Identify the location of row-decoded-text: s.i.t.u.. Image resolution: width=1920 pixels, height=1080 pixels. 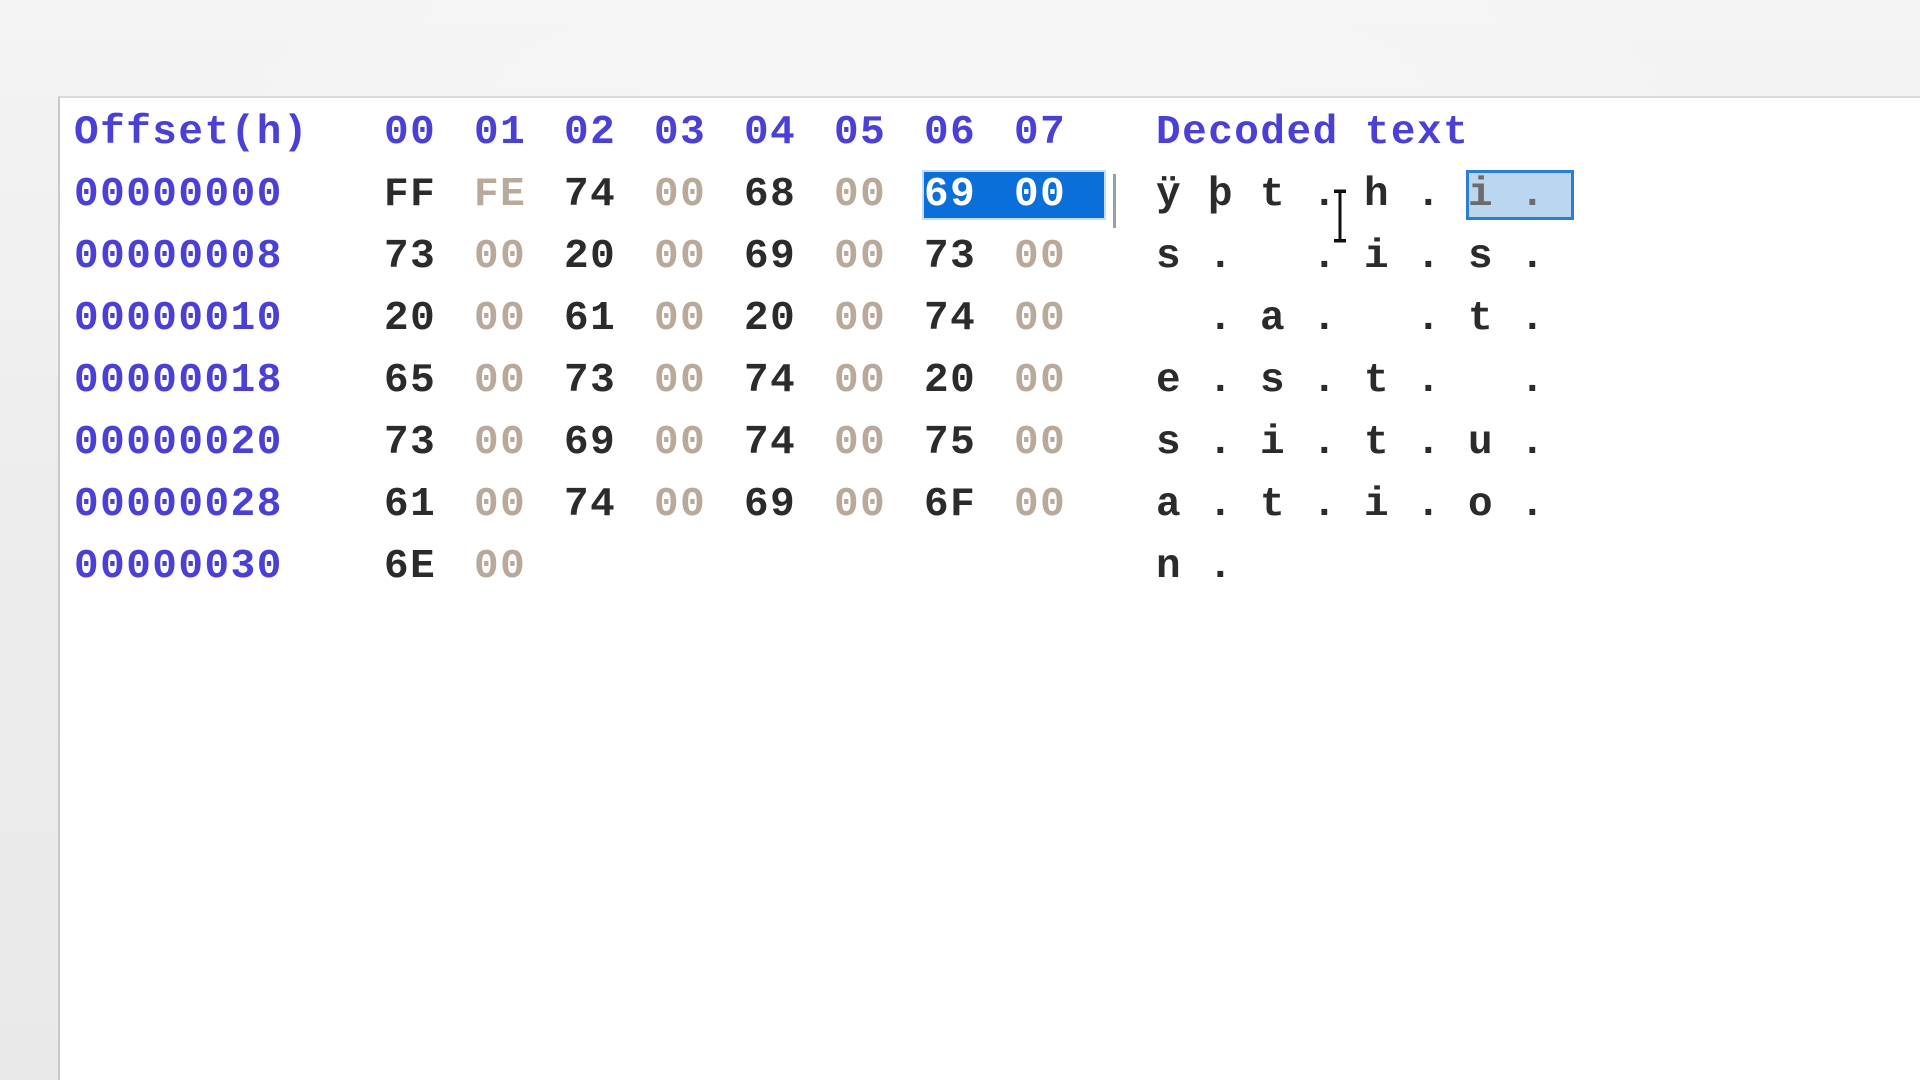
(1364, 443).